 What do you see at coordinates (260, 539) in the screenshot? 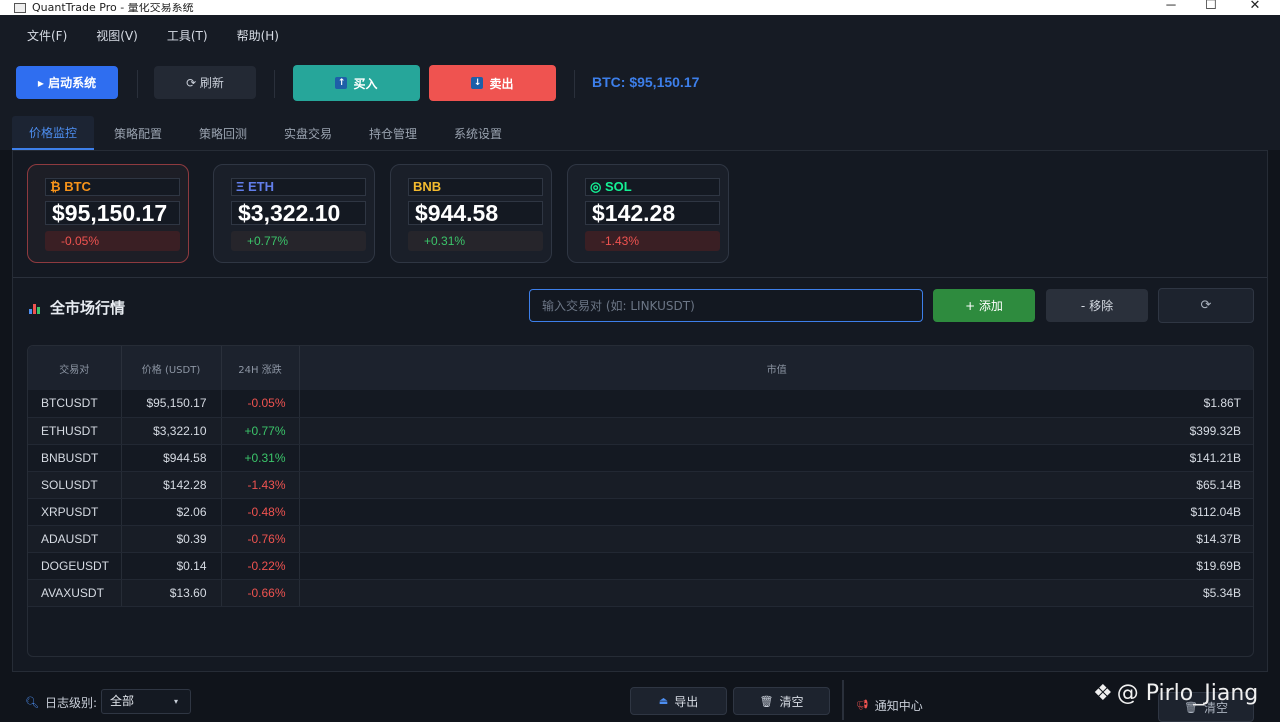
I see `cell-change: -0.76%` at bounding box center [260, 539].